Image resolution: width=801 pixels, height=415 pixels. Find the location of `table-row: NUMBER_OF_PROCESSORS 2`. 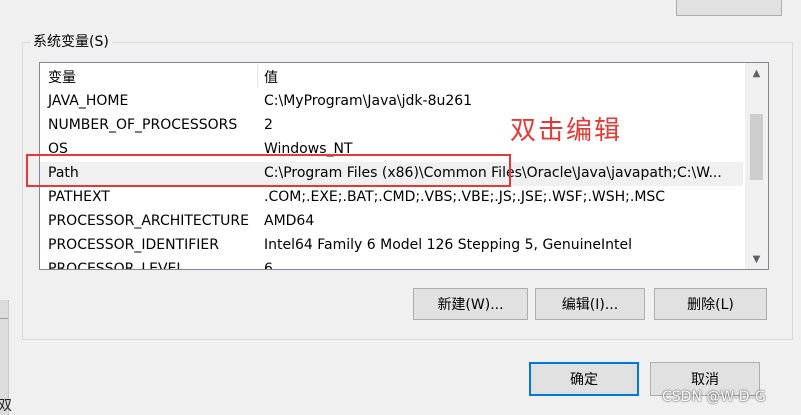

table-row: NUMBER_OF_PROCESSORS 2 is located at coordinates (391, 126).